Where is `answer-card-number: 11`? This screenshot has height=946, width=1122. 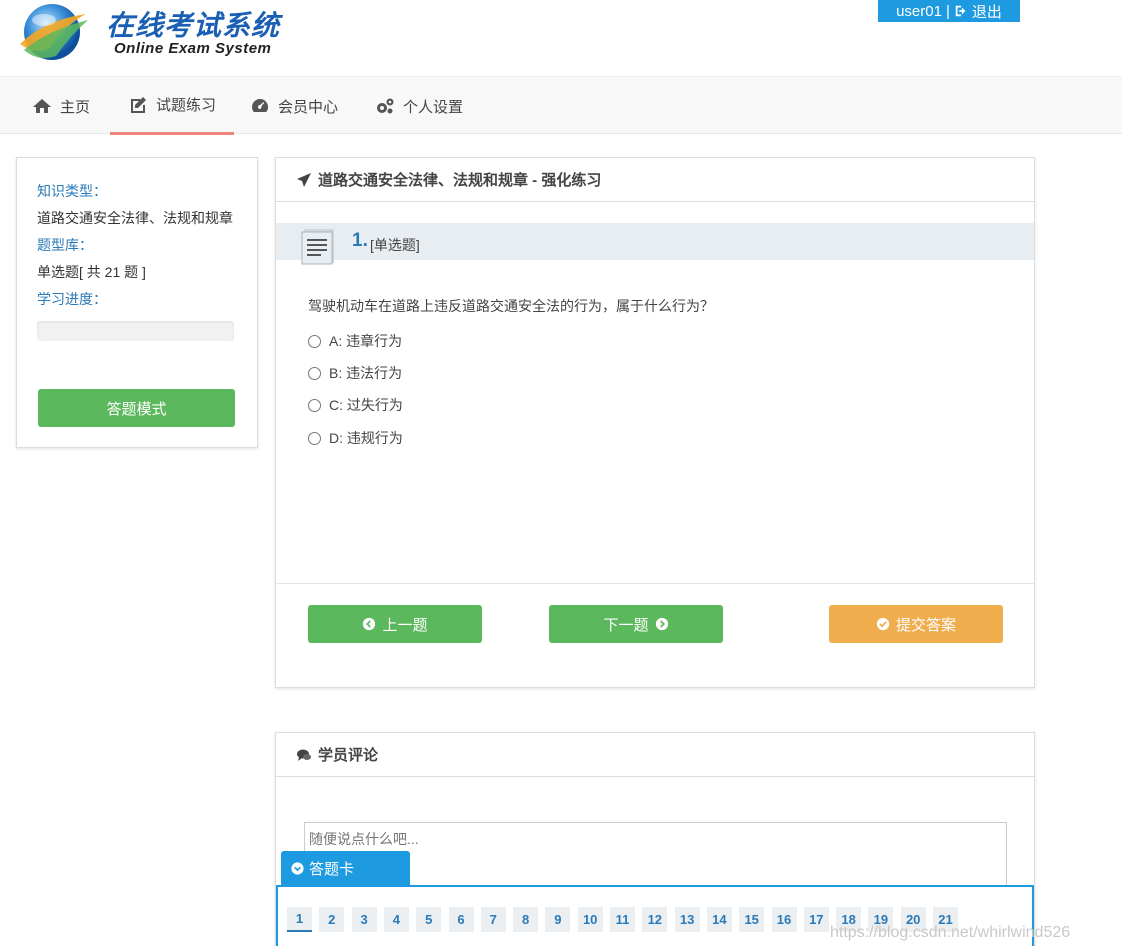 answer-card-number: 11 is located at coordinates (622, 919).